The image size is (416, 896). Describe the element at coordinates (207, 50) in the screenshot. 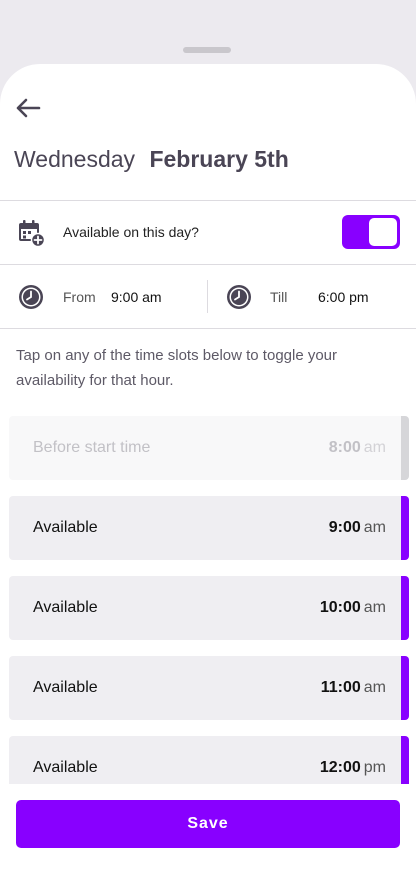

I see `sheet-grabber-handle` at that location.